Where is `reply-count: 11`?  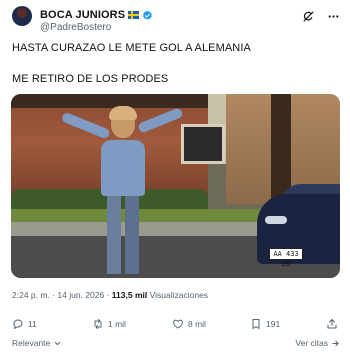
reply-count: 11 is located at coordinates (32, 324).